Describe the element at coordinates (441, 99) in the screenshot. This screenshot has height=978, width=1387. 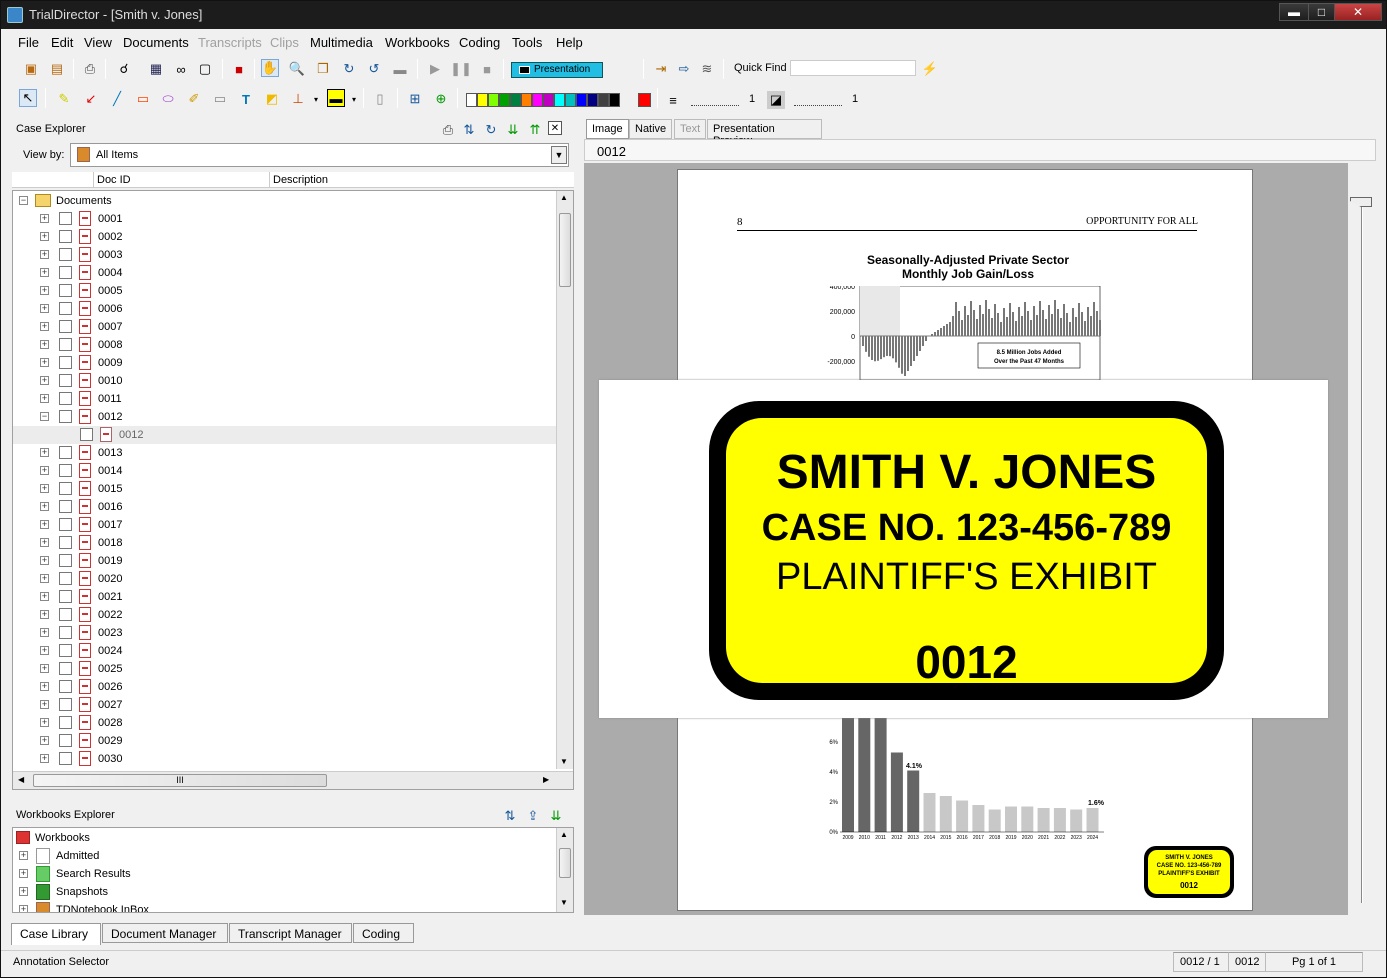
I see `callout-add-icon: ⊕` at that location.